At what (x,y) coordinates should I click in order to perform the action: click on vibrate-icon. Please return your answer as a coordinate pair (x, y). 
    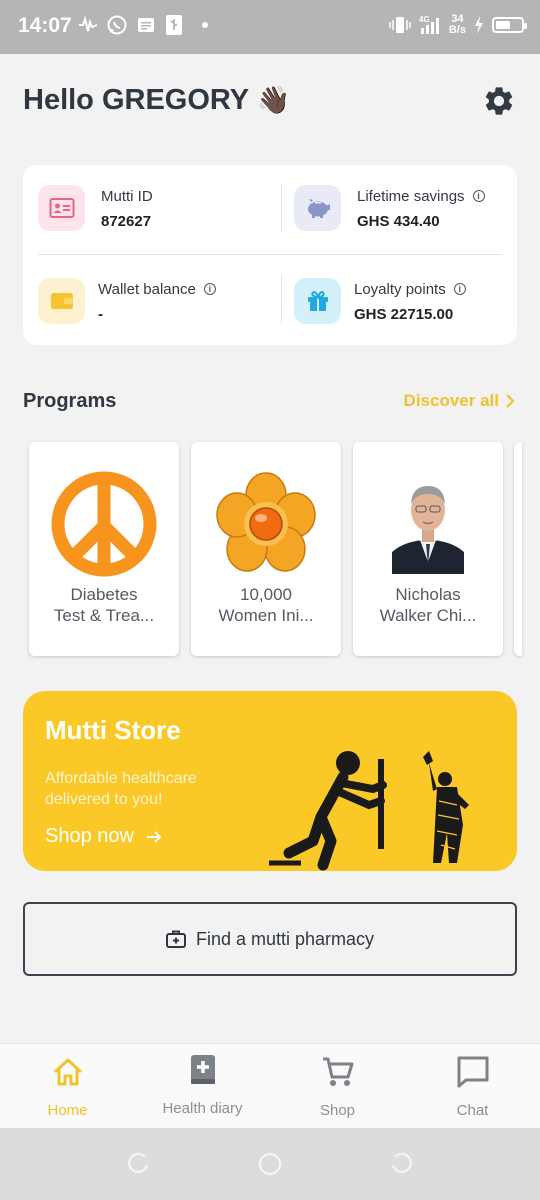
    Looking at the image, I should click on (400, 25).